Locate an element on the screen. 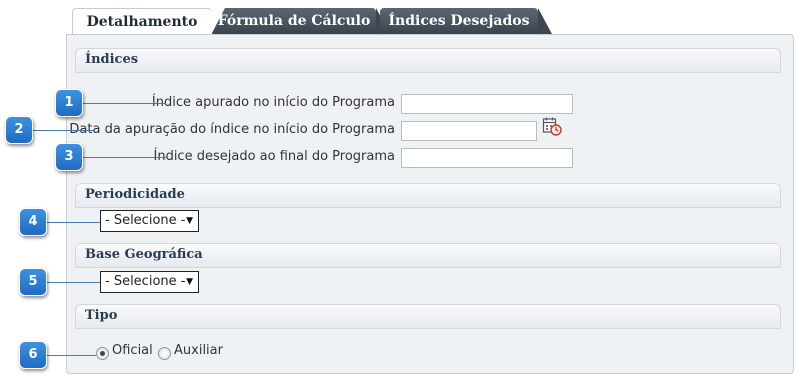 This screenshot has width=800, height=379. tab-indices-desejados: Índices Desejados is located at coordinates (466, 21).